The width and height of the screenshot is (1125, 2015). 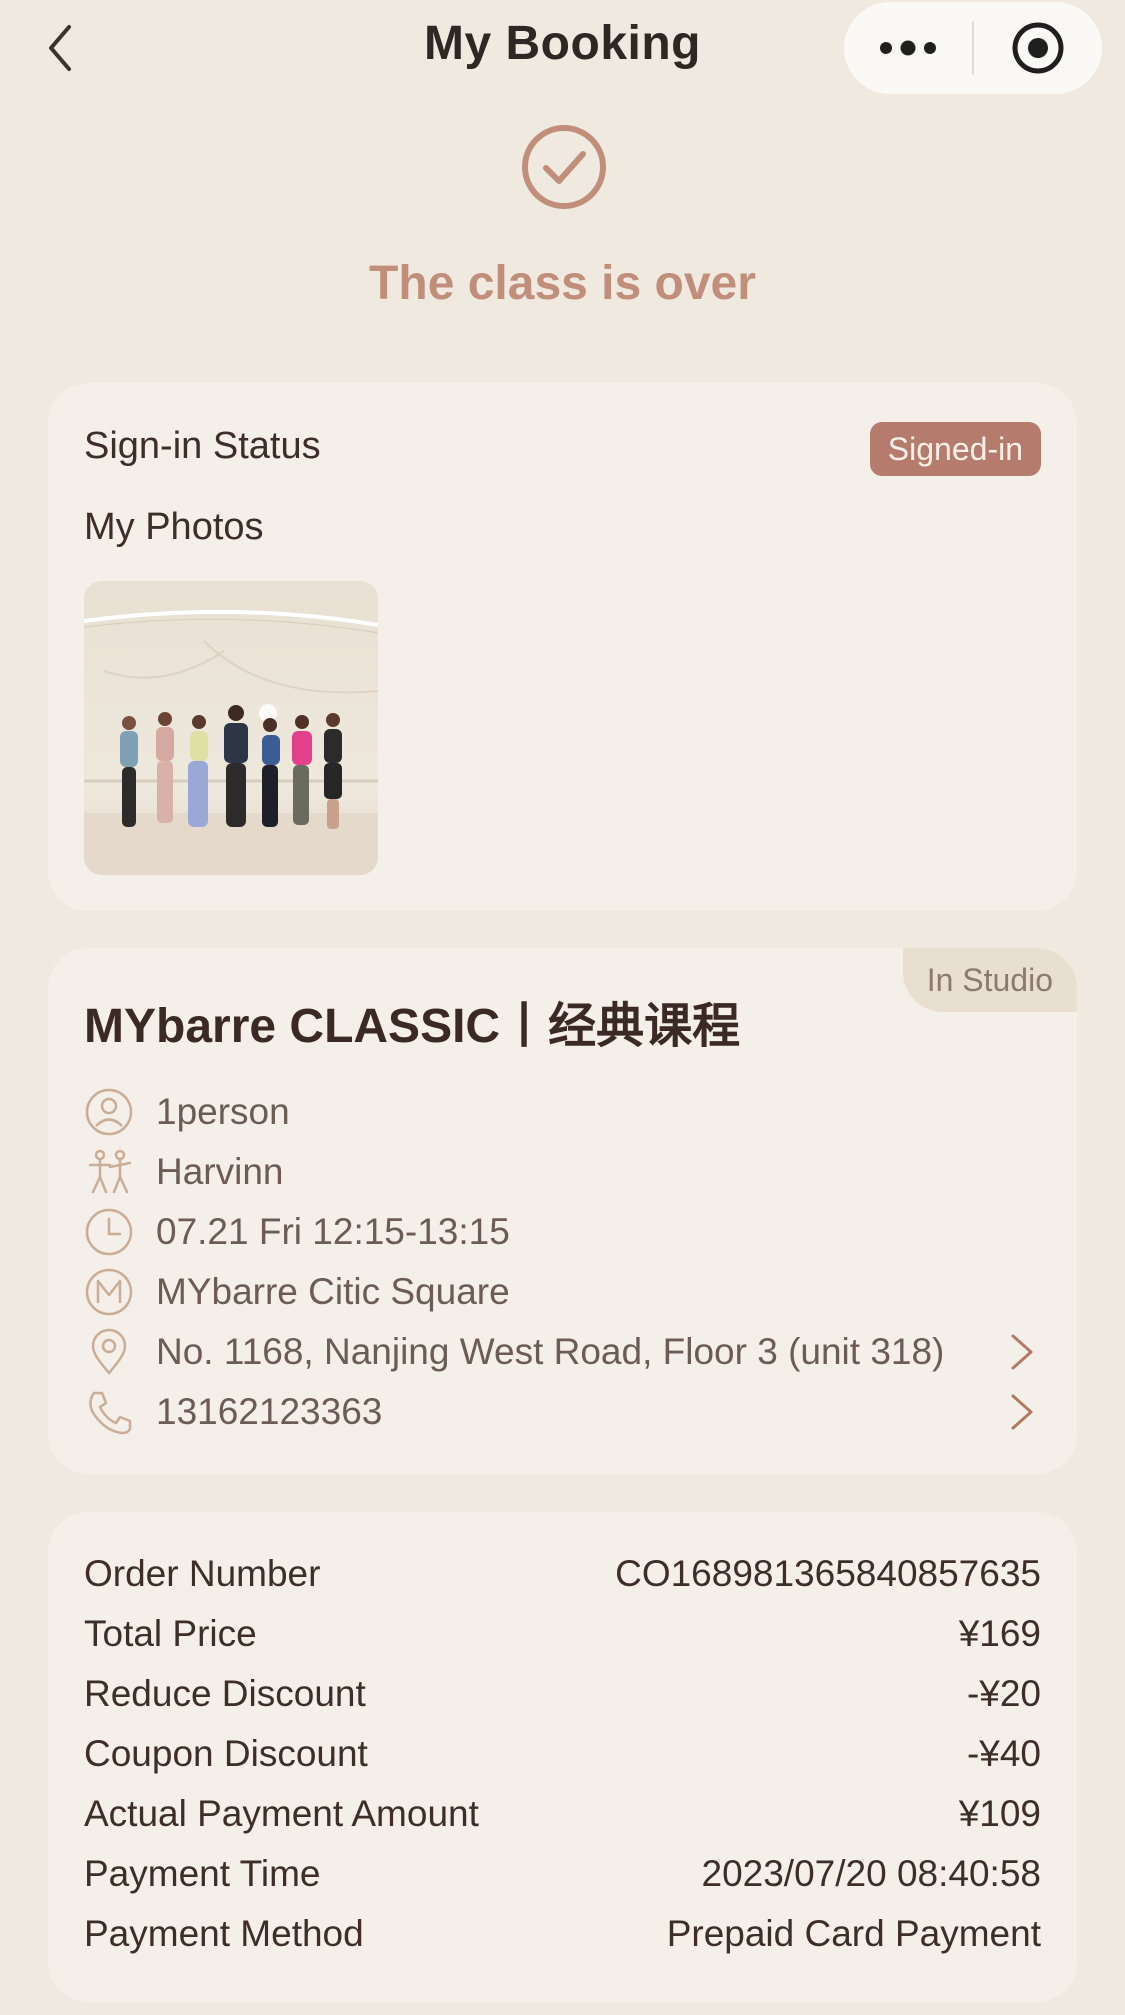 What do you see at coordinates (202, 446) in the screenshot?
I see `signin-status-label: Sign-in Status` at bounding box center [202, 446].